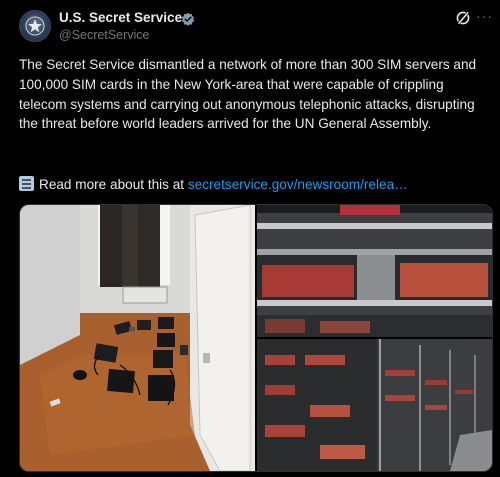  I want to click on more-options-icon: ···, so click(484, 17).